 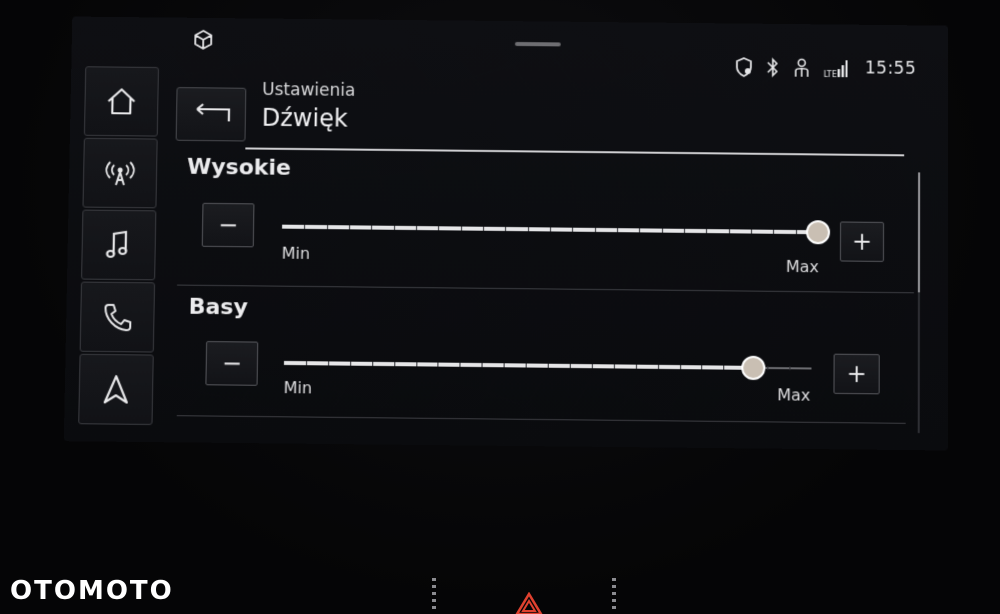 I want to click on nav-item-phone, so click(x=117, y=317).